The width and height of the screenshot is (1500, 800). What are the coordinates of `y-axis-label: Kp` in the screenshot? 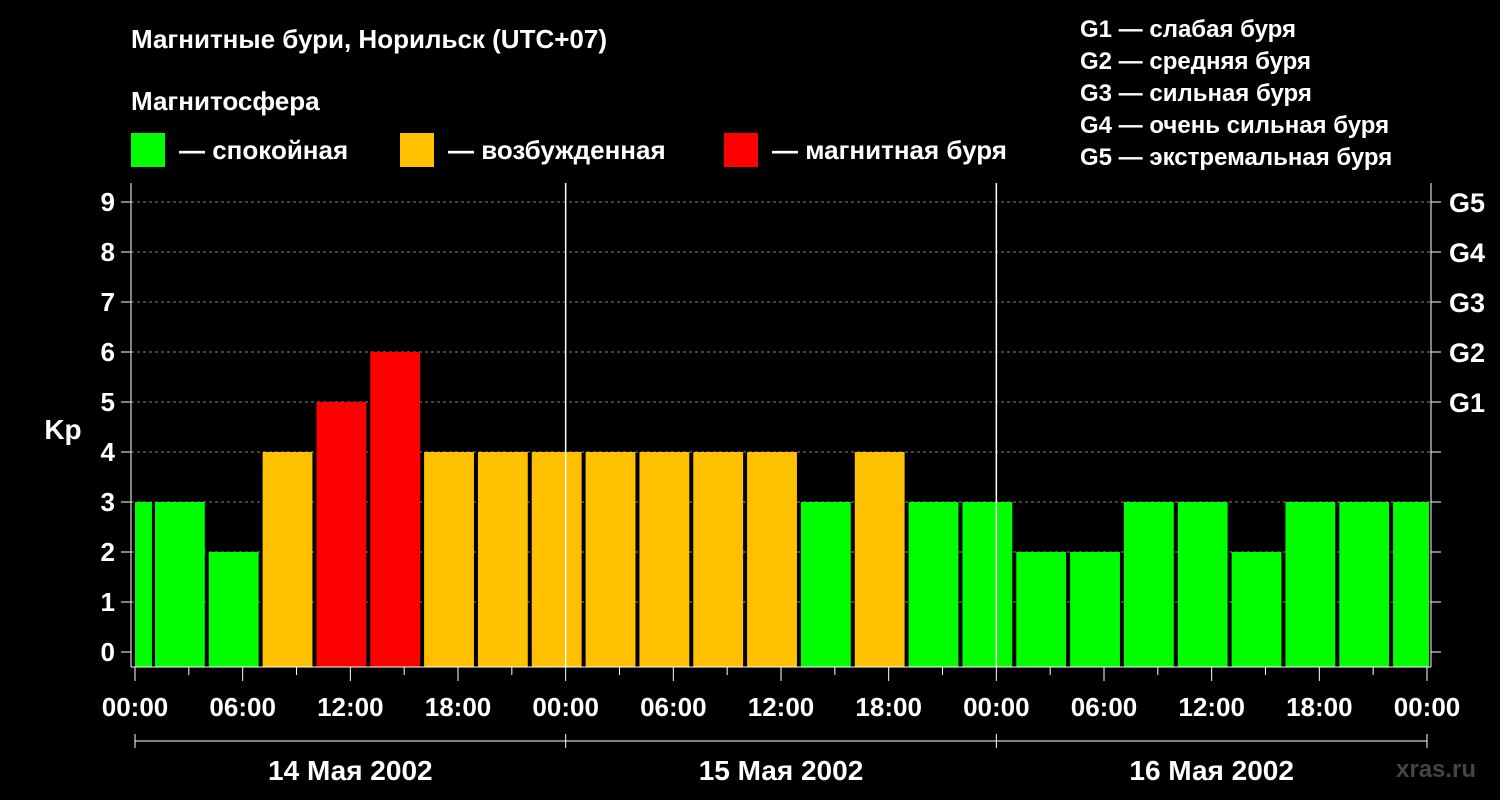 It's located at (62, 429).